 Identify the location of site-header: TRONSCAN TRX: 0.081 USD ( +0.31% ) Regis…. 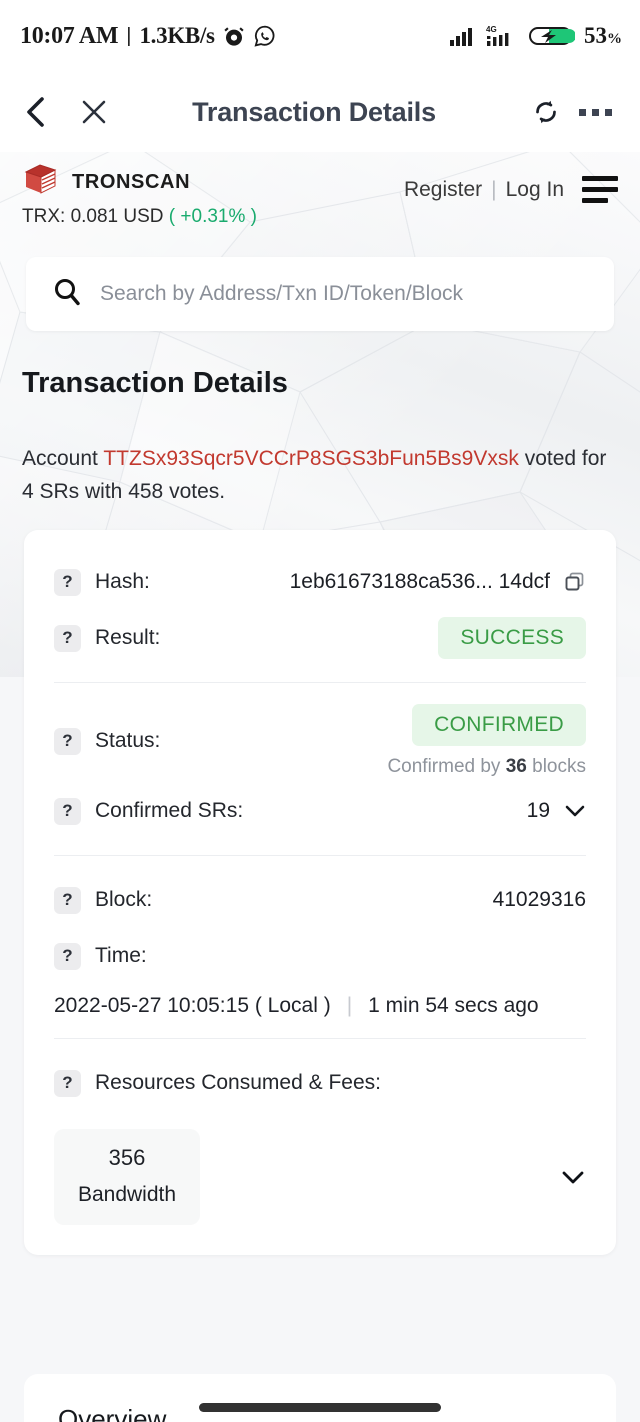
(320, 202).